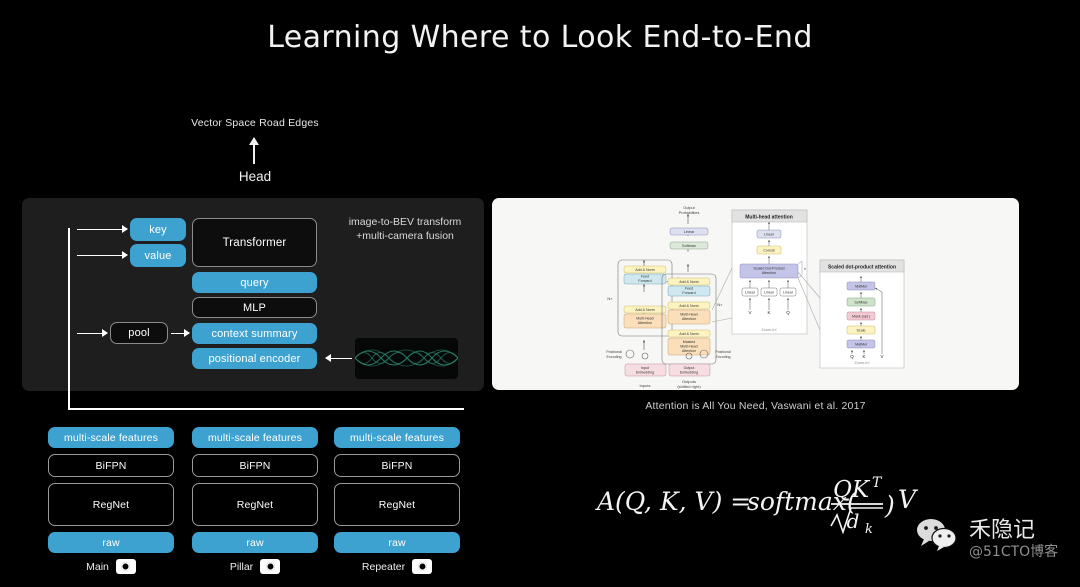 This screenshot has width=1080, height=587. I want to click on svg-text: Concat, so click(768, 251).